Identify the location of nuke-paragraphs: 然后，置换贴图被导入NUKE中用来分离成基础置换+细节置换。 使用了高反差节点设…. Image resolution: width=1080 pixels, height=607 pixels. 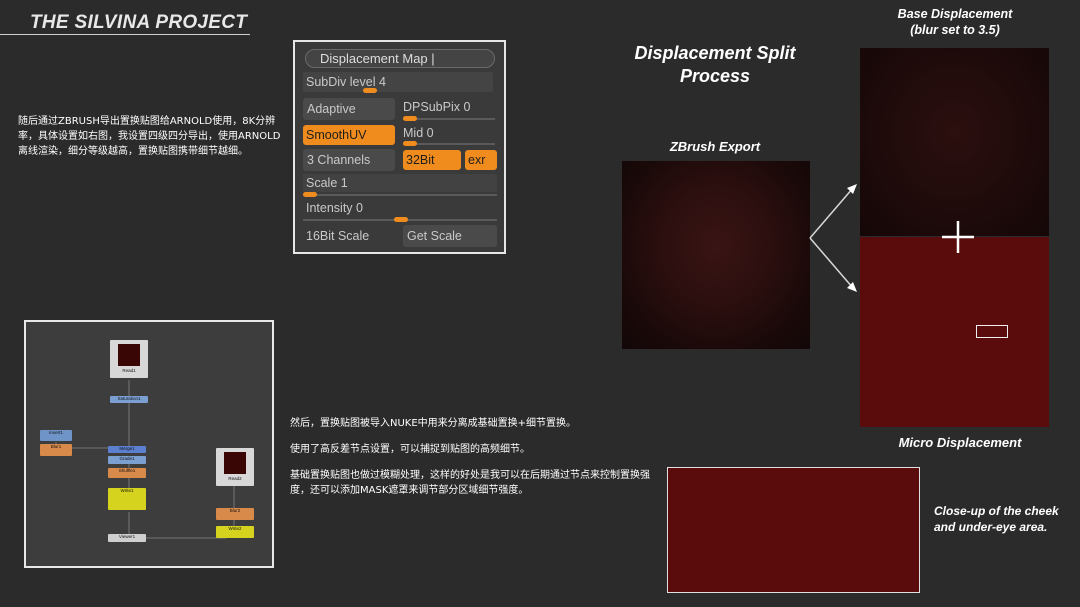
(470, 462).